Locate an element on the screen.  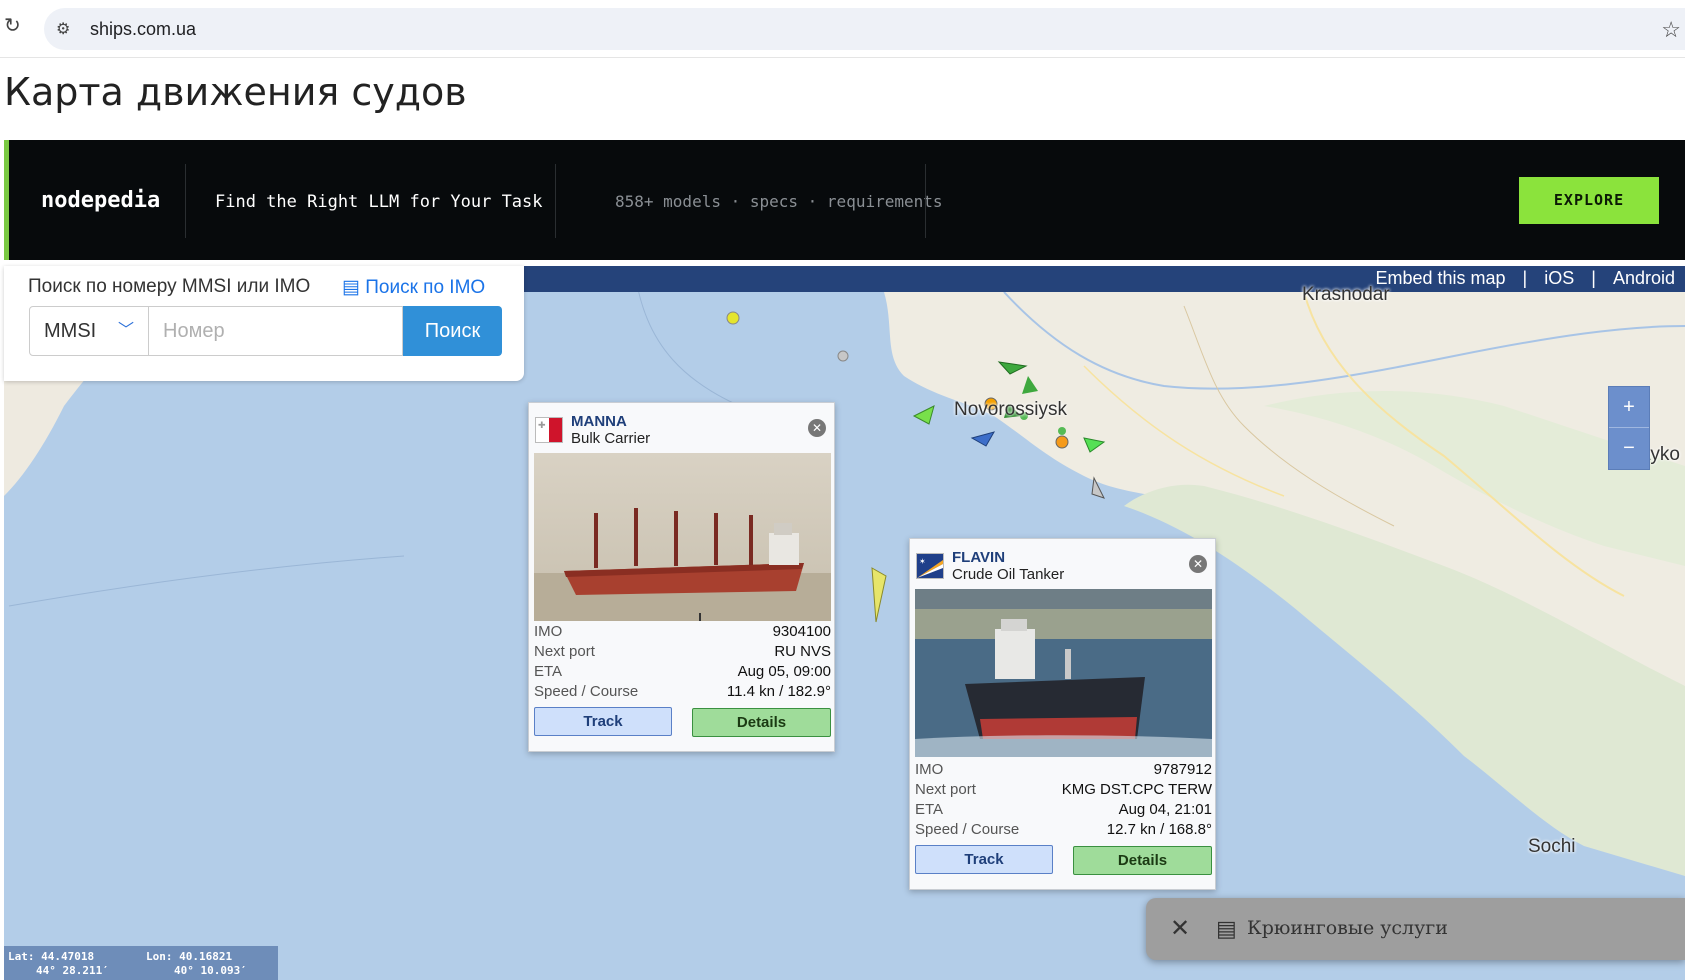
search-button: Поиск is located at coordinates (452, 331).